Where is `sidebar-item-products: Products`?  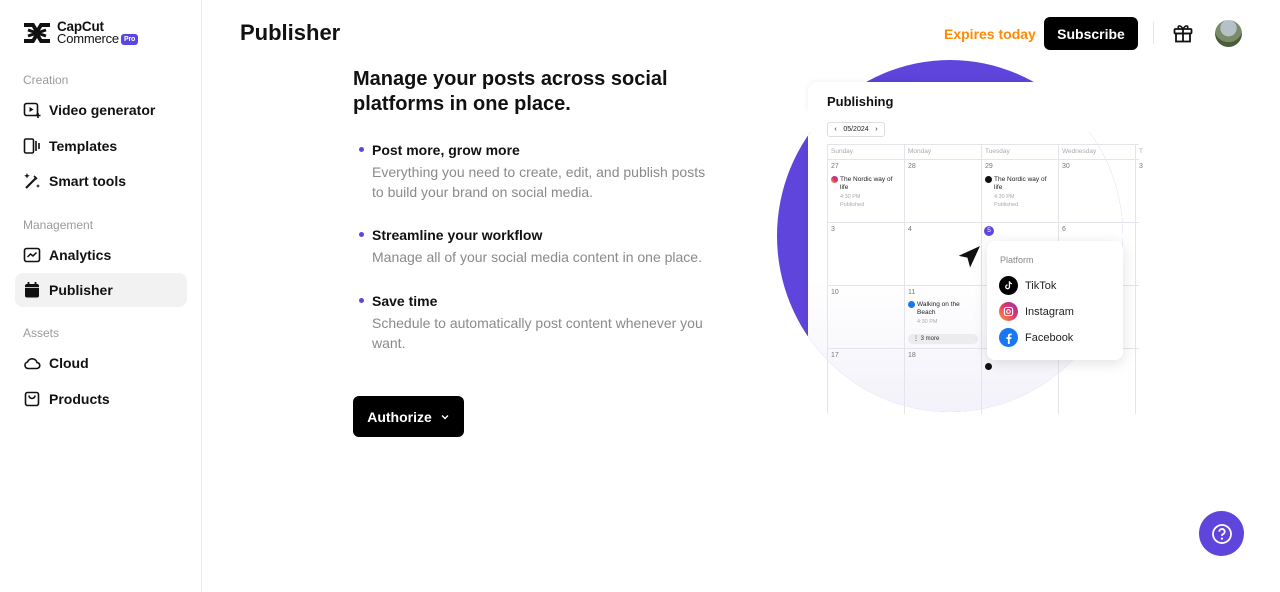 sidebar-item-products: Products is located at coordinates (101, 399).